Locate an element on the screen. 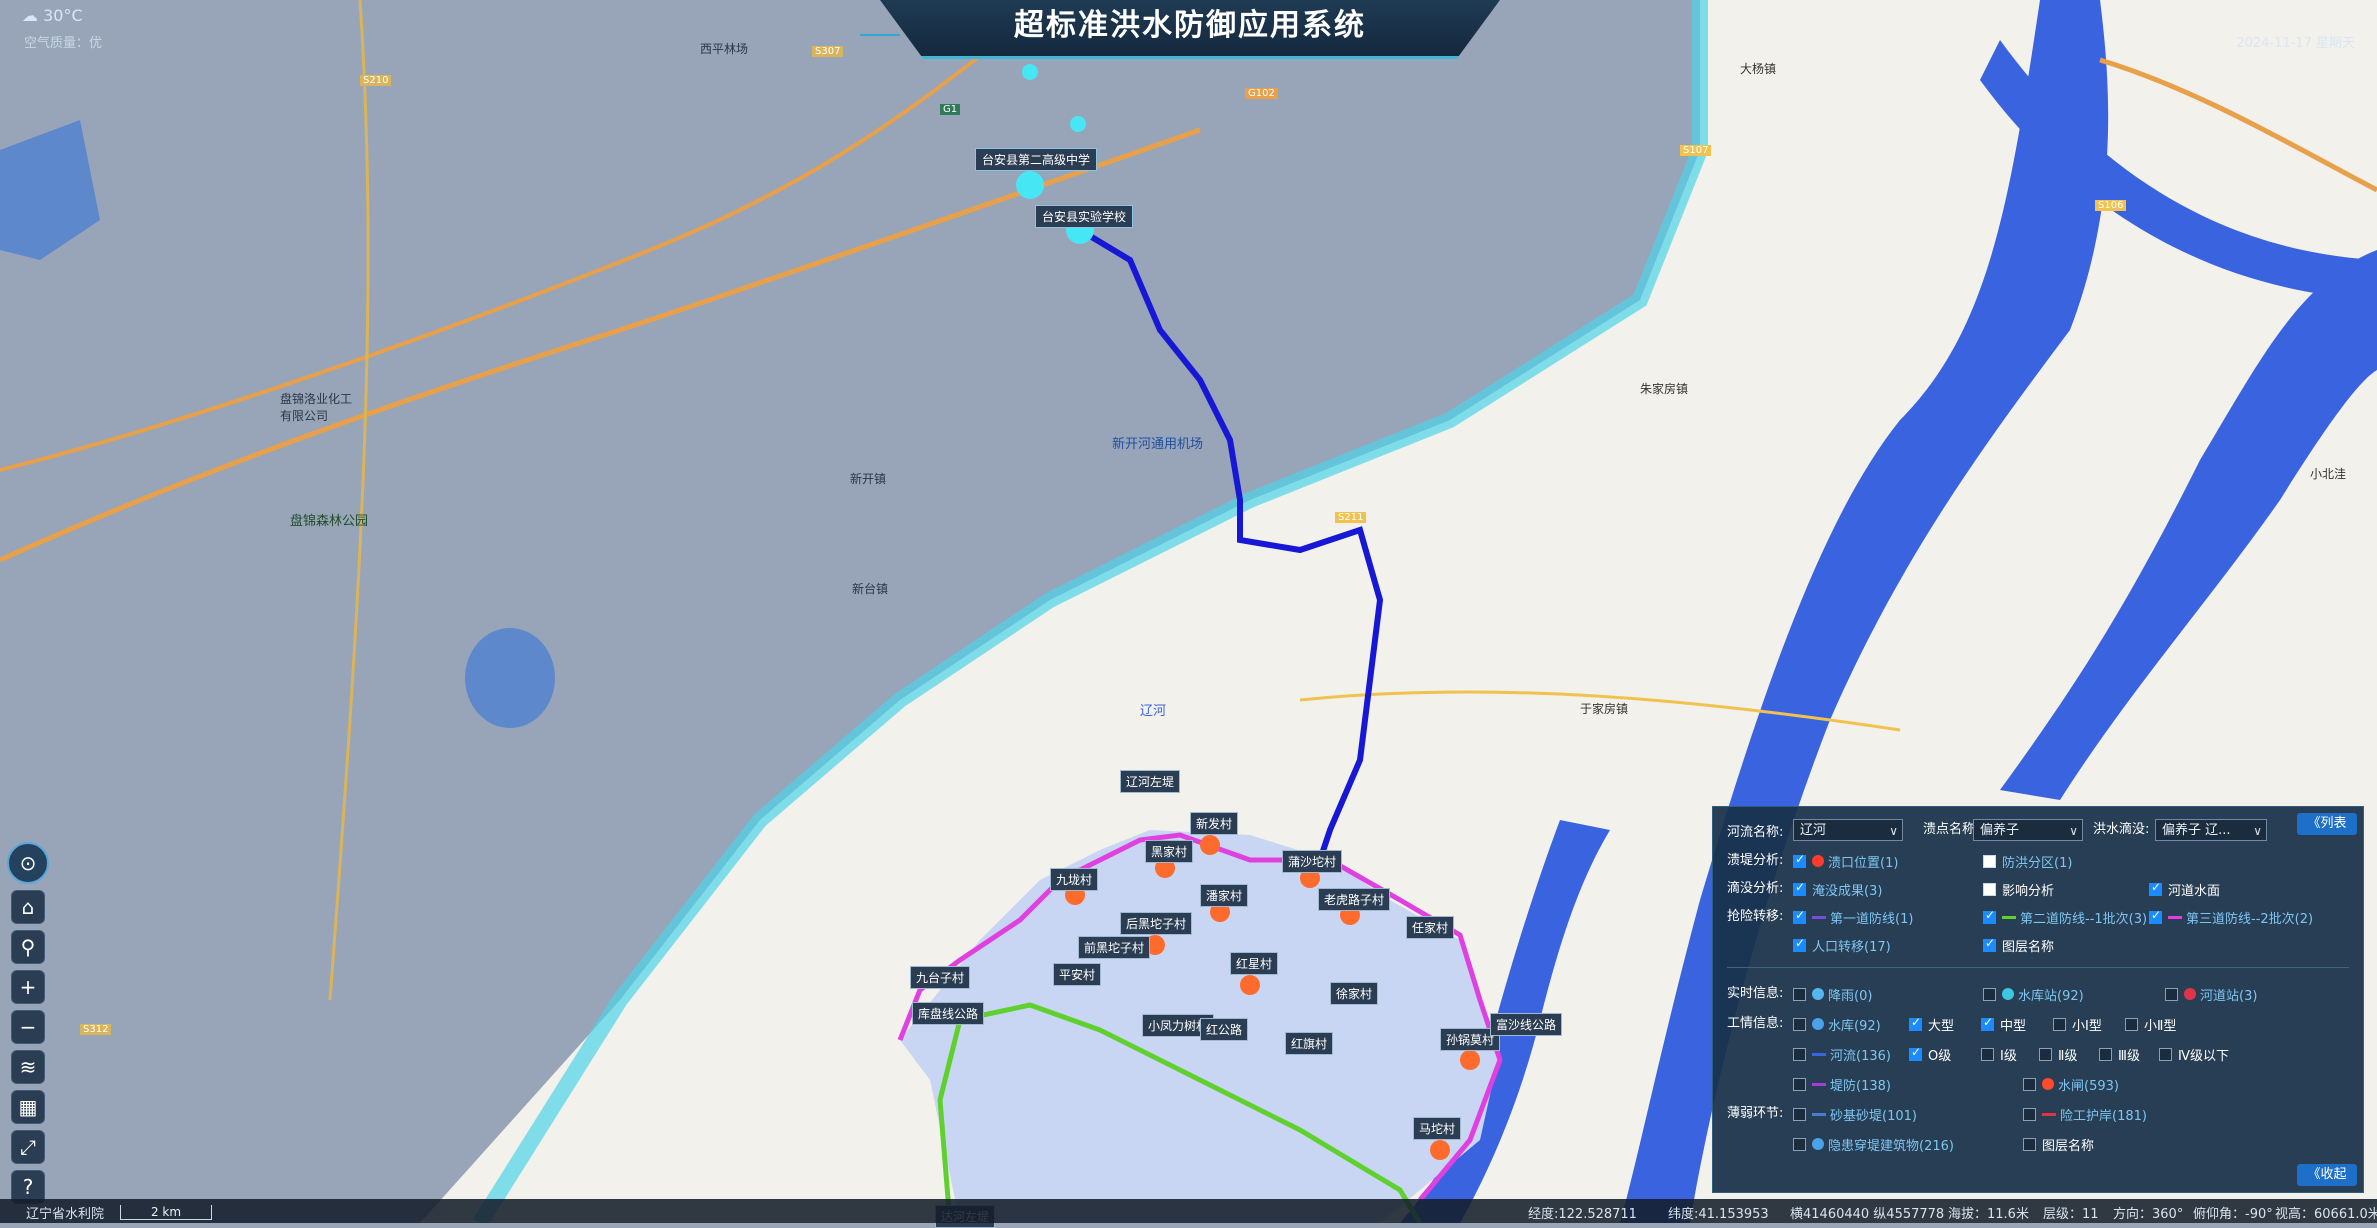 This screenshot has width=2377, height=1228. village-label: 徐家村 is located at coordinates (1354, 993).